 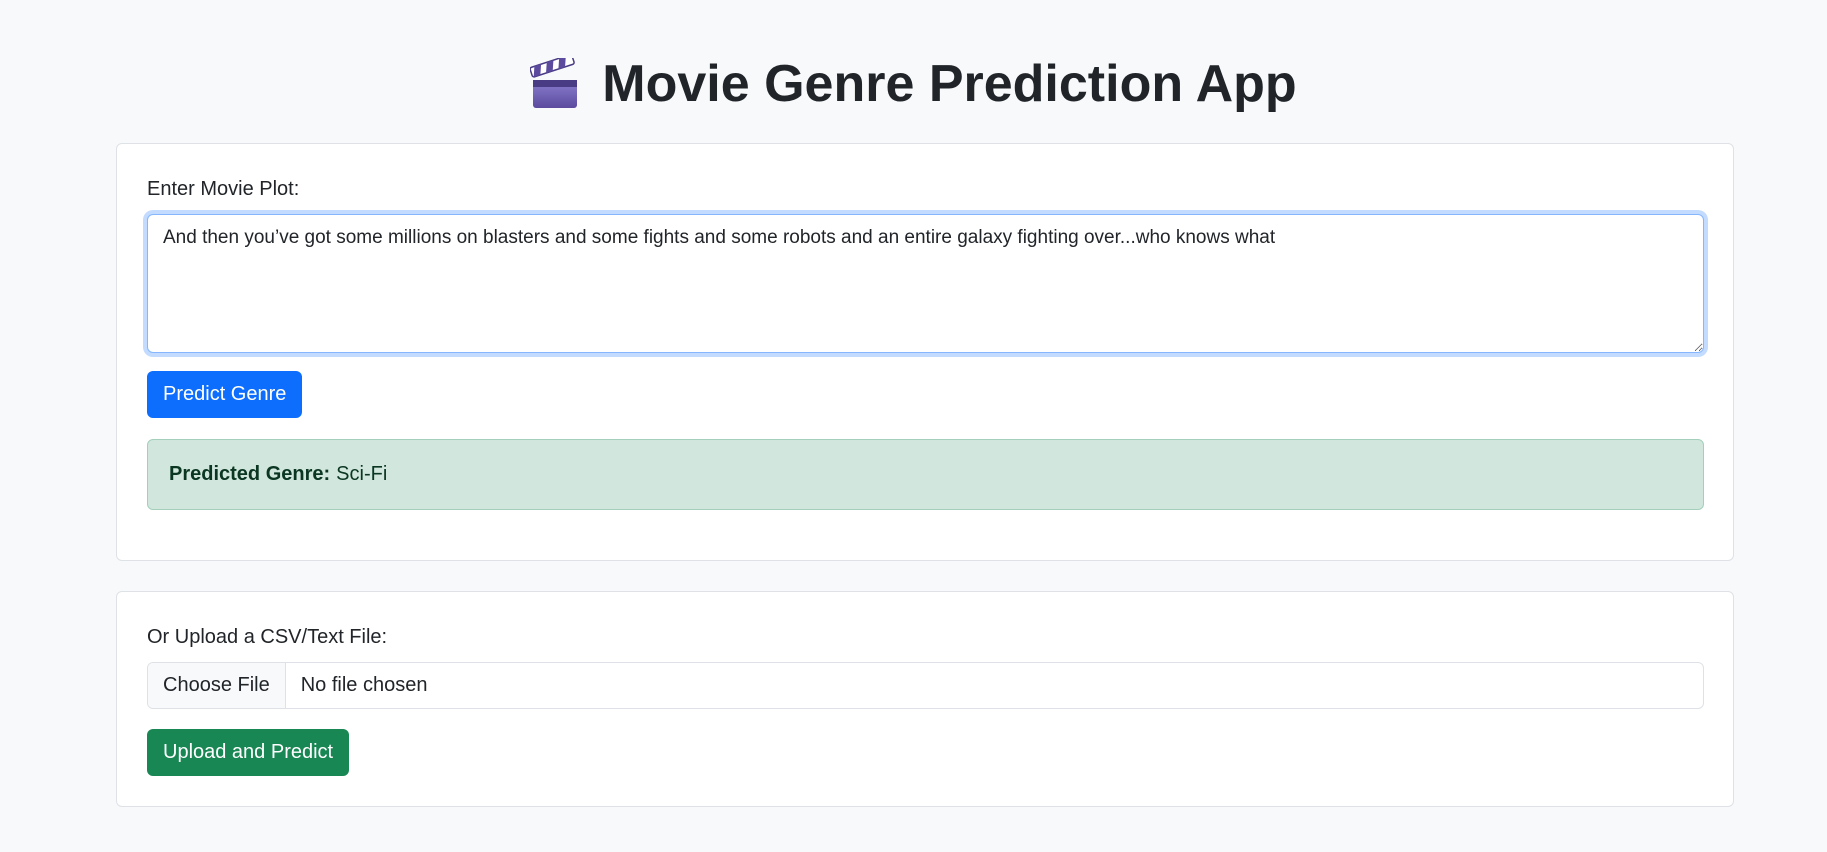 I want to click on predicted-genre-alert: Predicted Genre: Sci-Fi, so click(x=925, y=474).